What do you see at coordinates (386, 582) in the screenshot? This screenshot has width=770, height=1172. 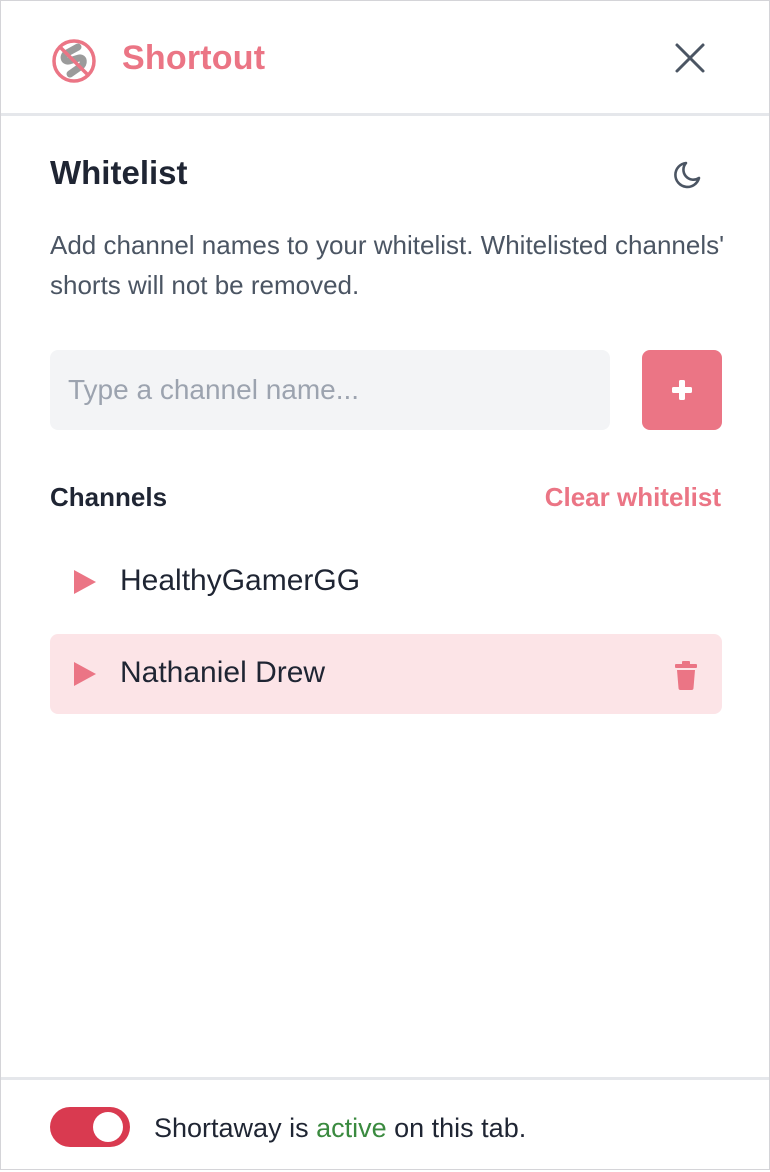 I see `list-item: HealthyGamerGG` at bounding box center [386, 582].